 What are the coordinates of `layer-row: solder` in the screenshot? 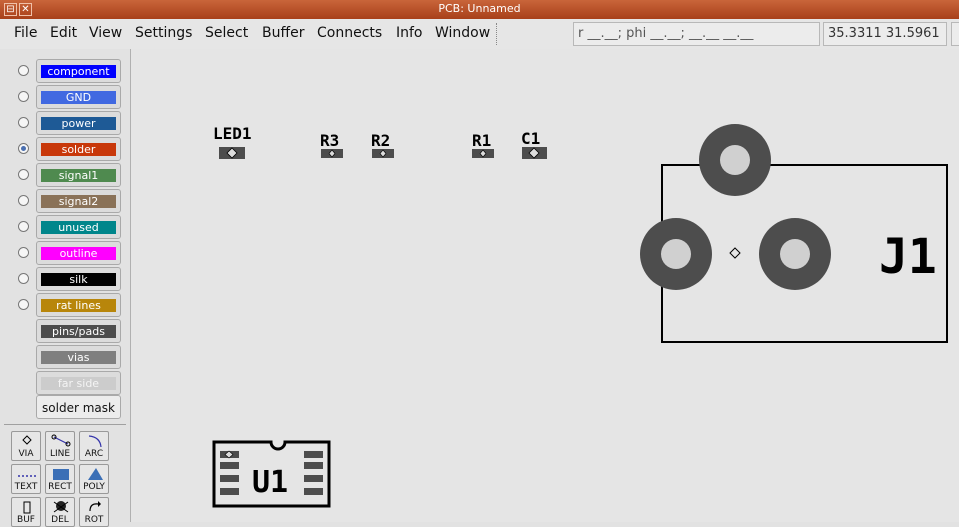 It's located at (65, 149).